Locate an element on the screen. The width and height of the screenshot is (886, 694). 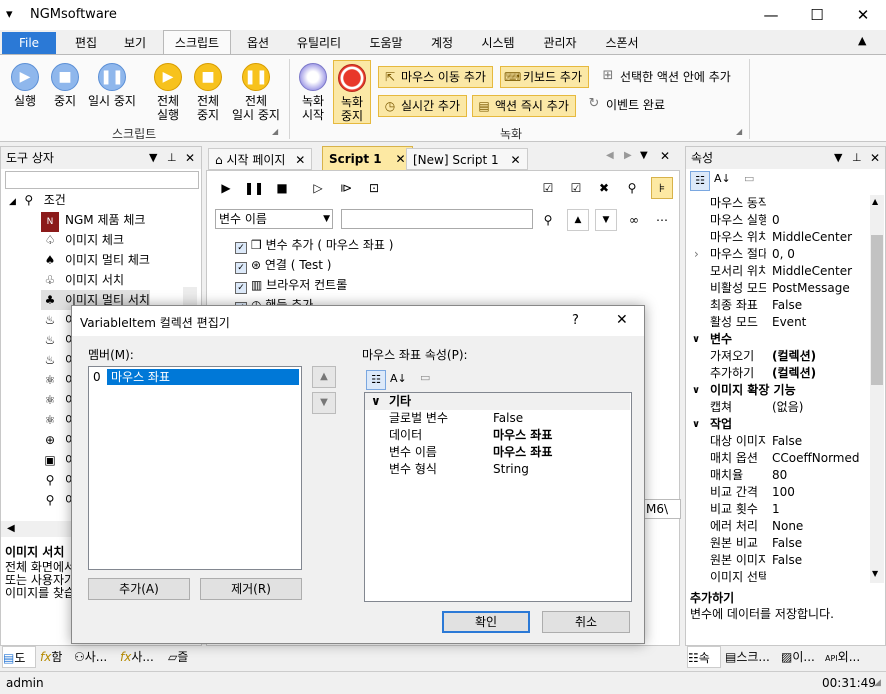
app-menu-icon: ▾ is located at coordinates (9, 14).